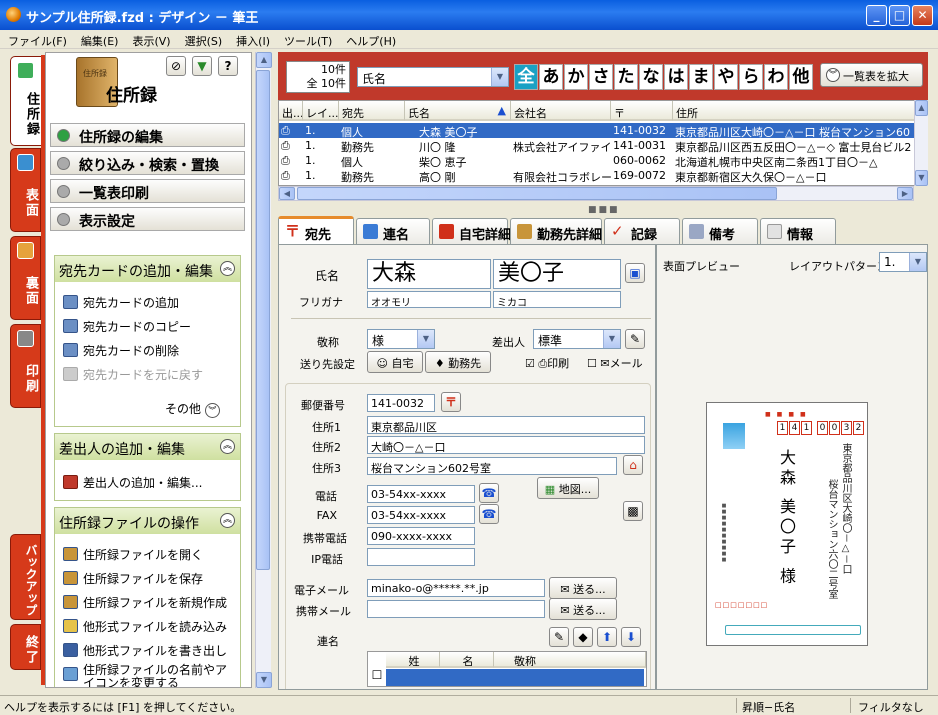  I want to click on expand-list-button: ︾ 一覧表を拡大, so click(871, 75).